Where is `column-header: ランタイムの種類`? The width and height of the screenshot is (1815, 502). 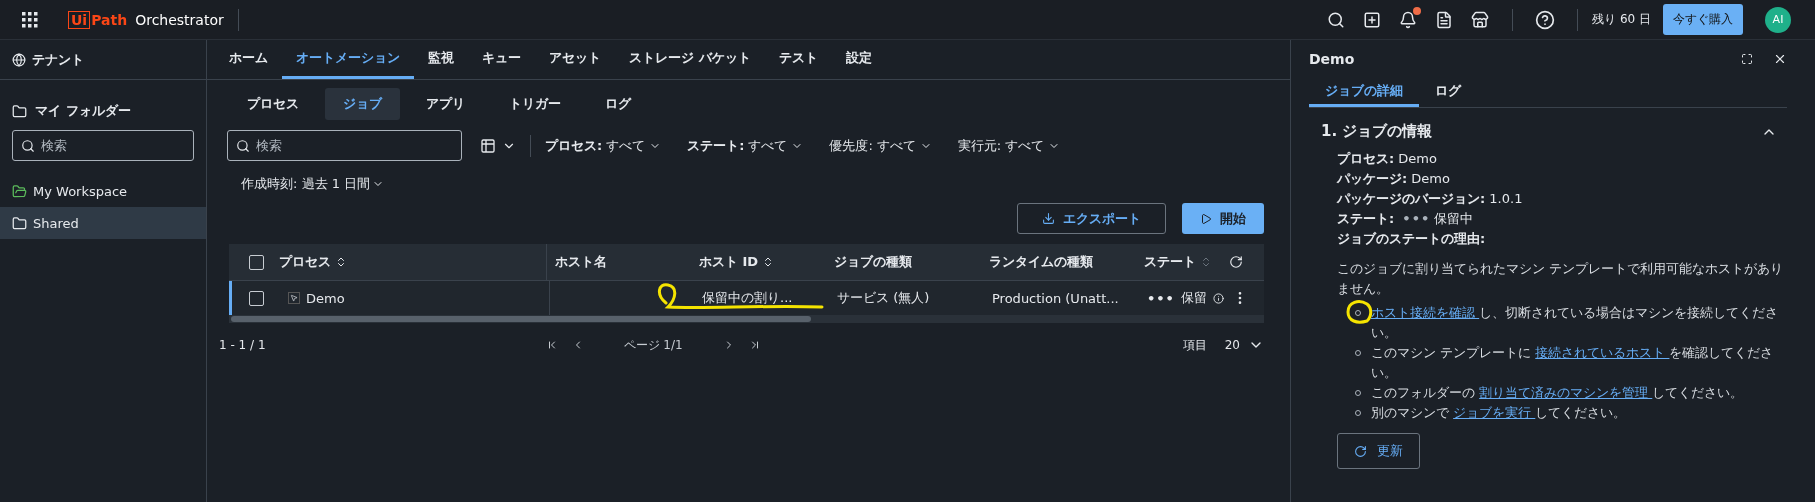 column-header: ランタイムの種類 is located at coordinates (1058, 262).